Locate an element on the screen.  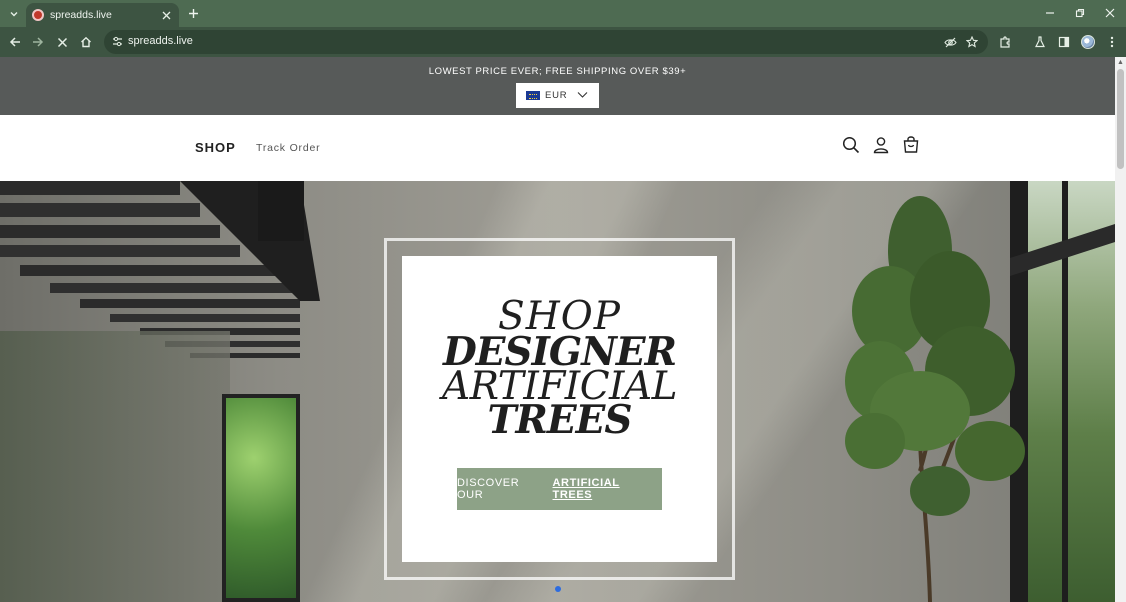
search-button is located at coordinates (852, 146).